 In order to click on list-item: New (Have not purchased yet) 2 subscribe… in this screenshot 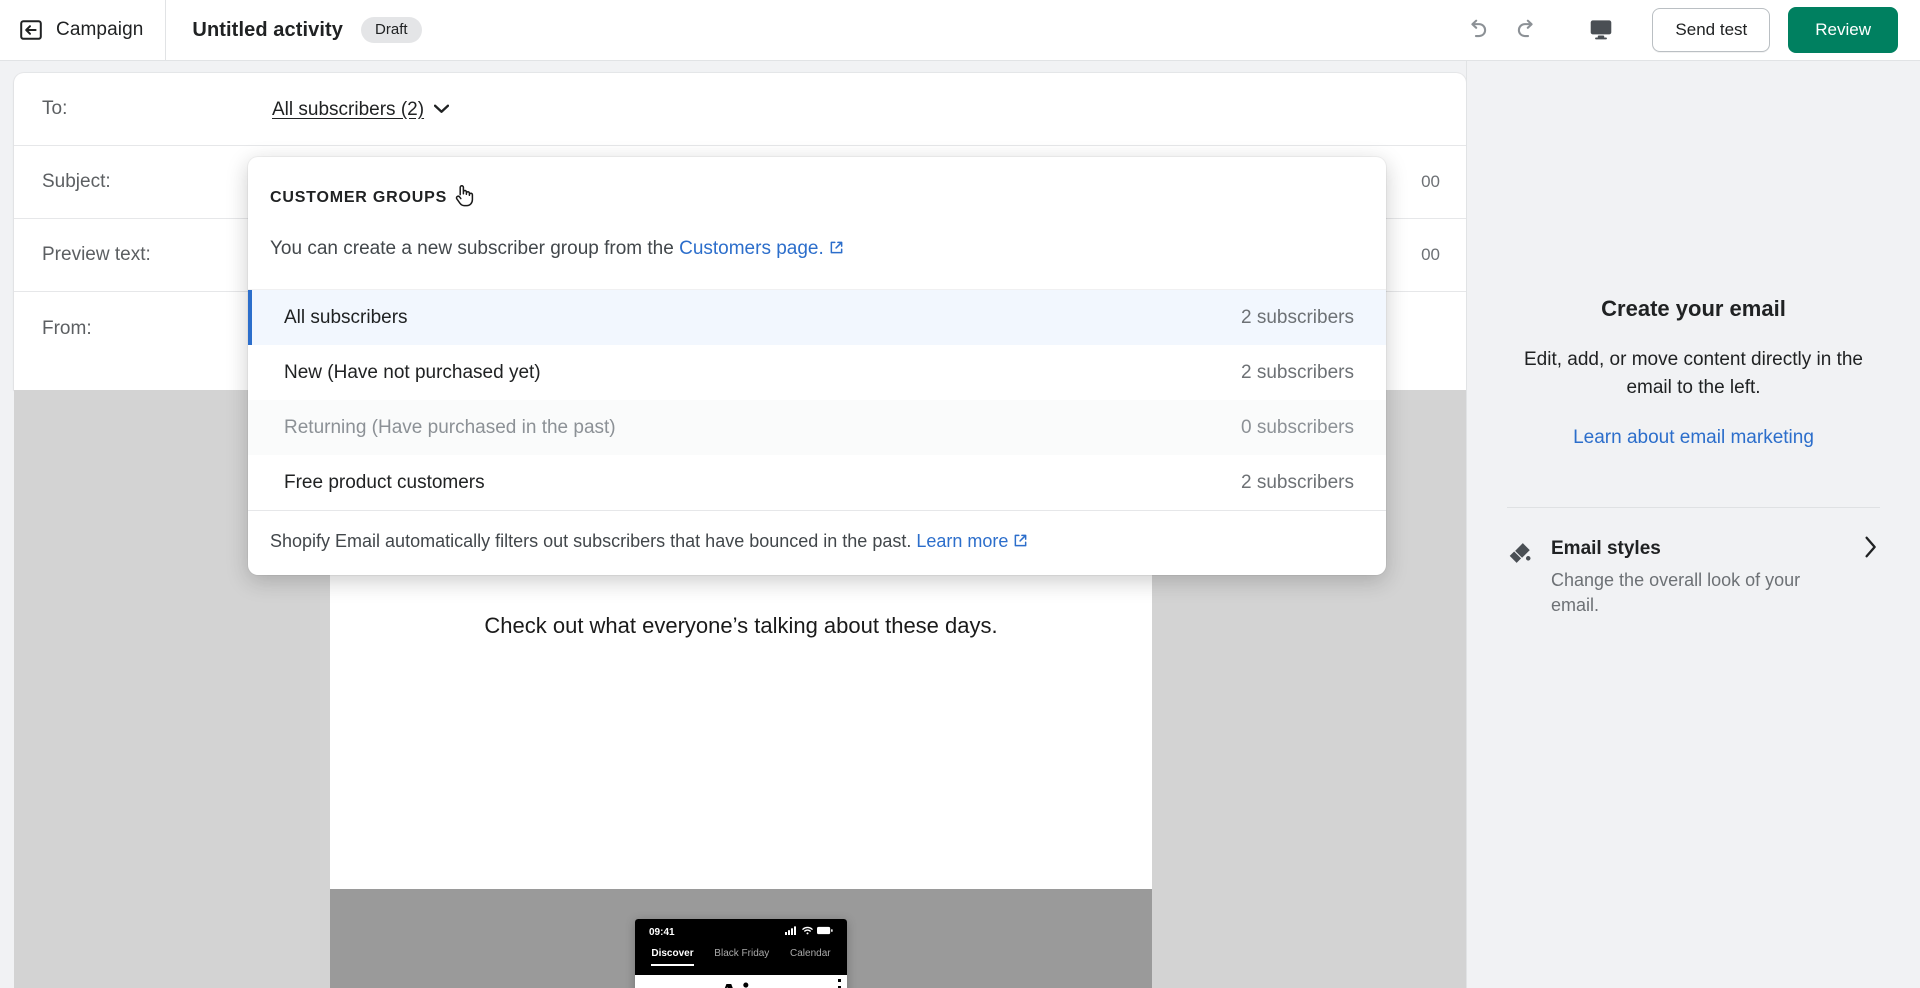, I will do `click(817, 372)`.